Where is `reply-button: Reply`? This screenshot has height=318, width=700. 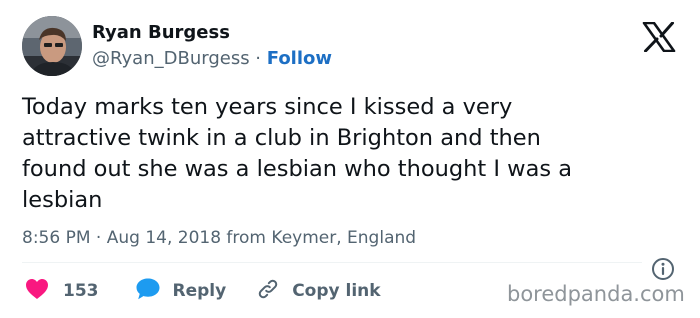 reply-button: Reply is located at coordinates (181, 291).